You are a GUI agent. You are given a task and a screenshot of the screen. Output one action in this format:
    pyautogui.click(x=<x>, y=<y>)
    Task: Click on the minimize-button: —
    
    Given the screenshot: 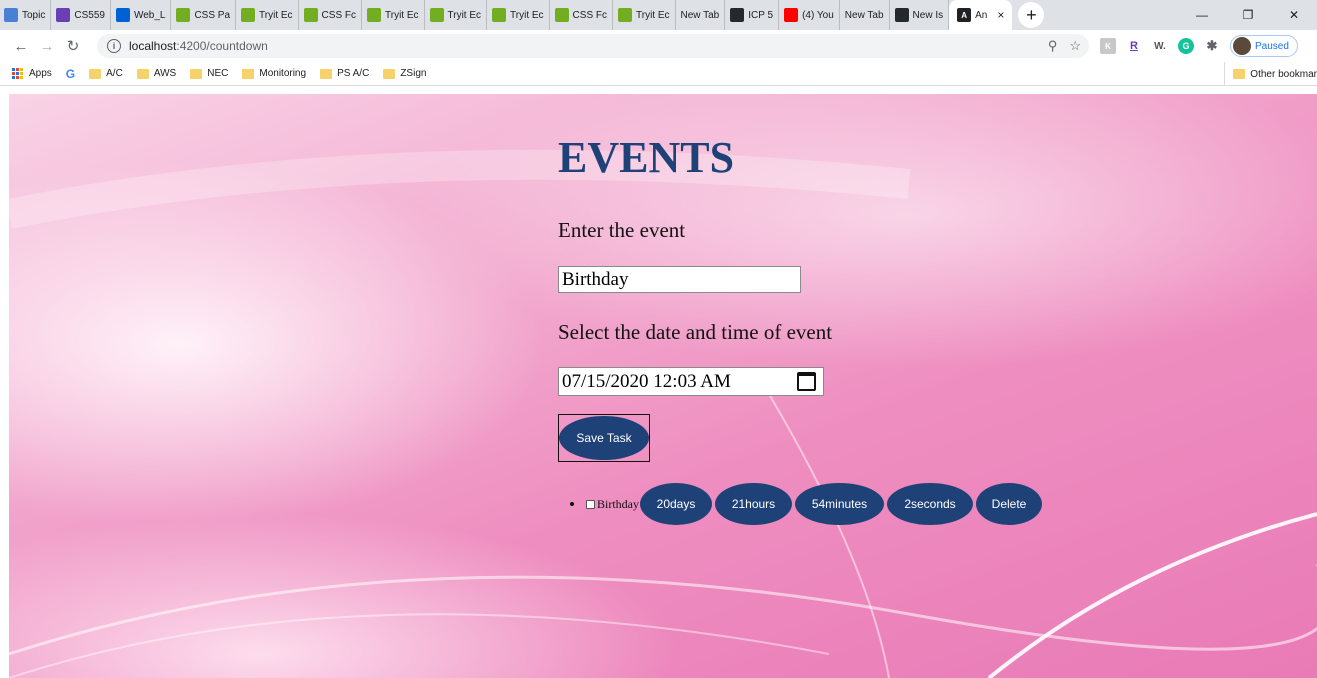 What is the action you would take?
    pyautogui.click(x=1202, y=15)
    